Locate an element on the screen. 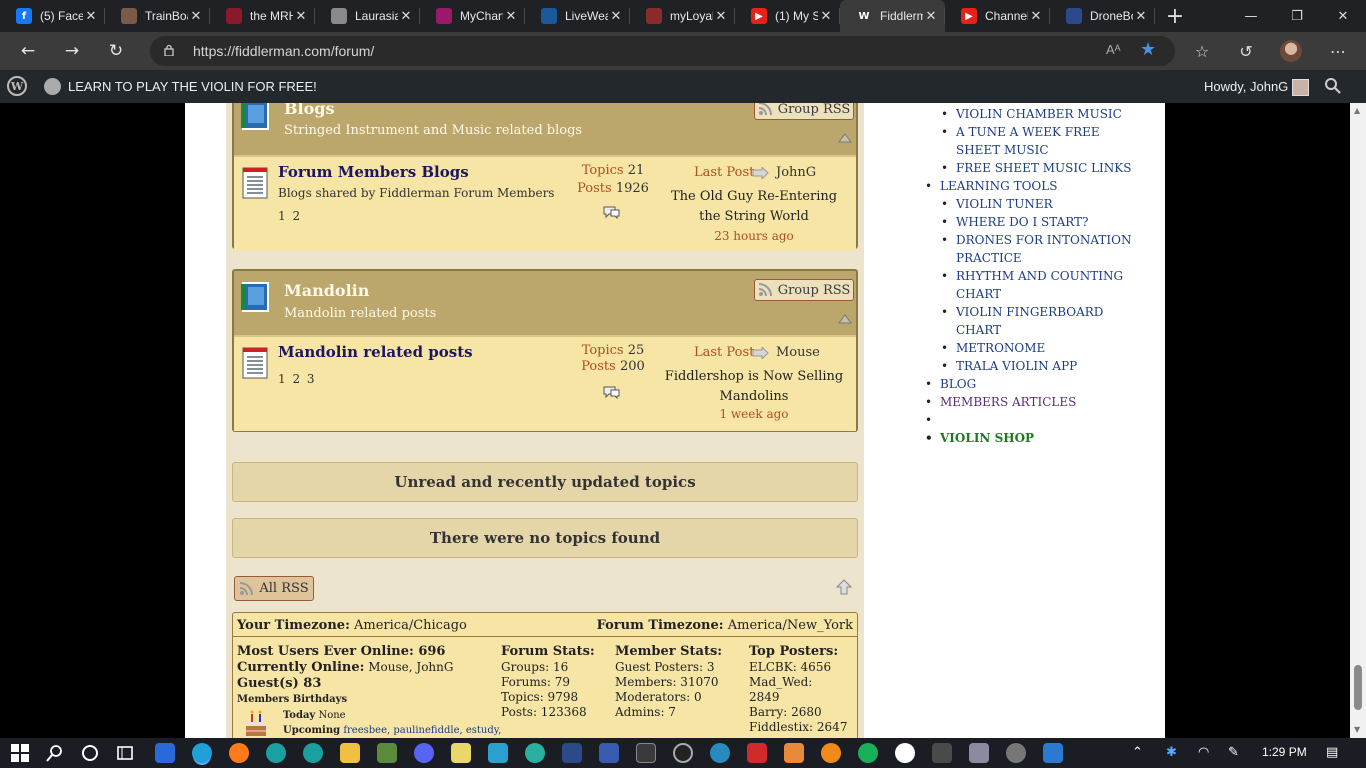 The image size is (1366, 768). sidebar-menu-item: FREE SHEET MUSIC LINKS is located at coordinates (1038, 168).